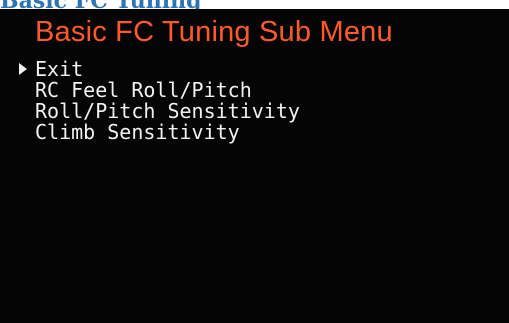 This screenshot has width=509, height=323. What do you see at coordinates (23, 69) in the screenshot?
I see `selection-cursor-icon` at bounding box center [23, 69].